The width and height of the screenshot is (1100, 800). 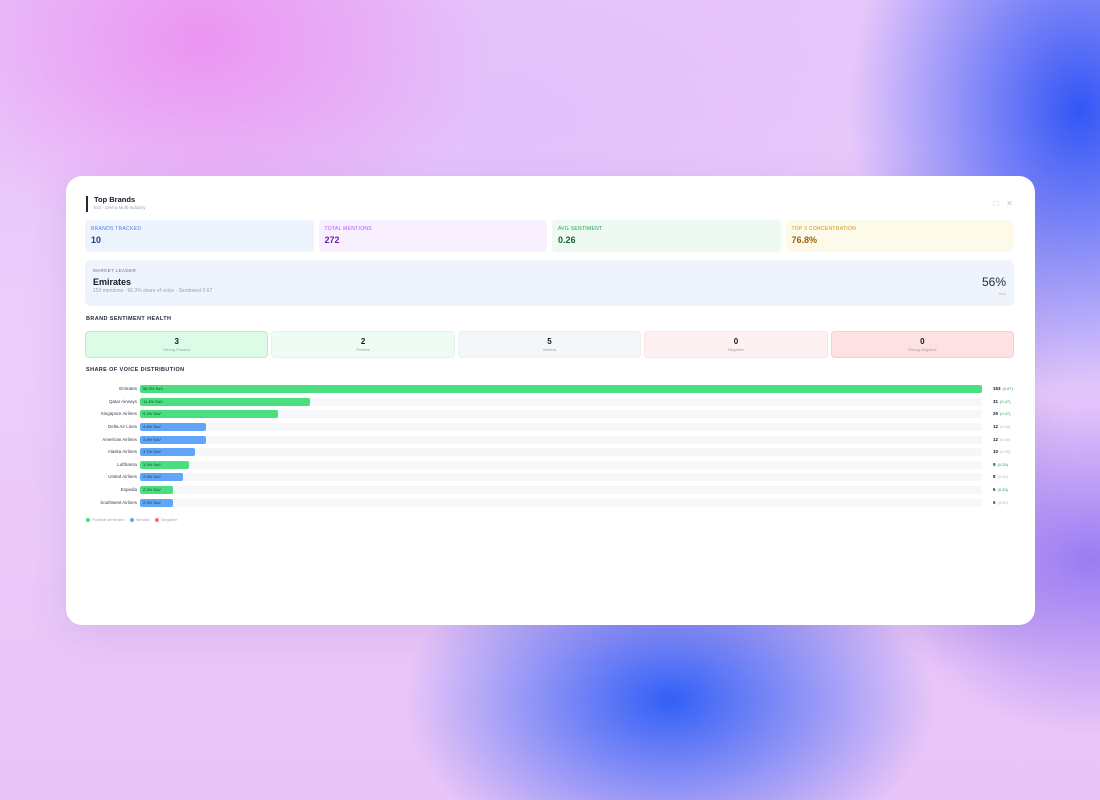 I want to click on market-leader-share-label: SoV, so click(x=1002, y=293).